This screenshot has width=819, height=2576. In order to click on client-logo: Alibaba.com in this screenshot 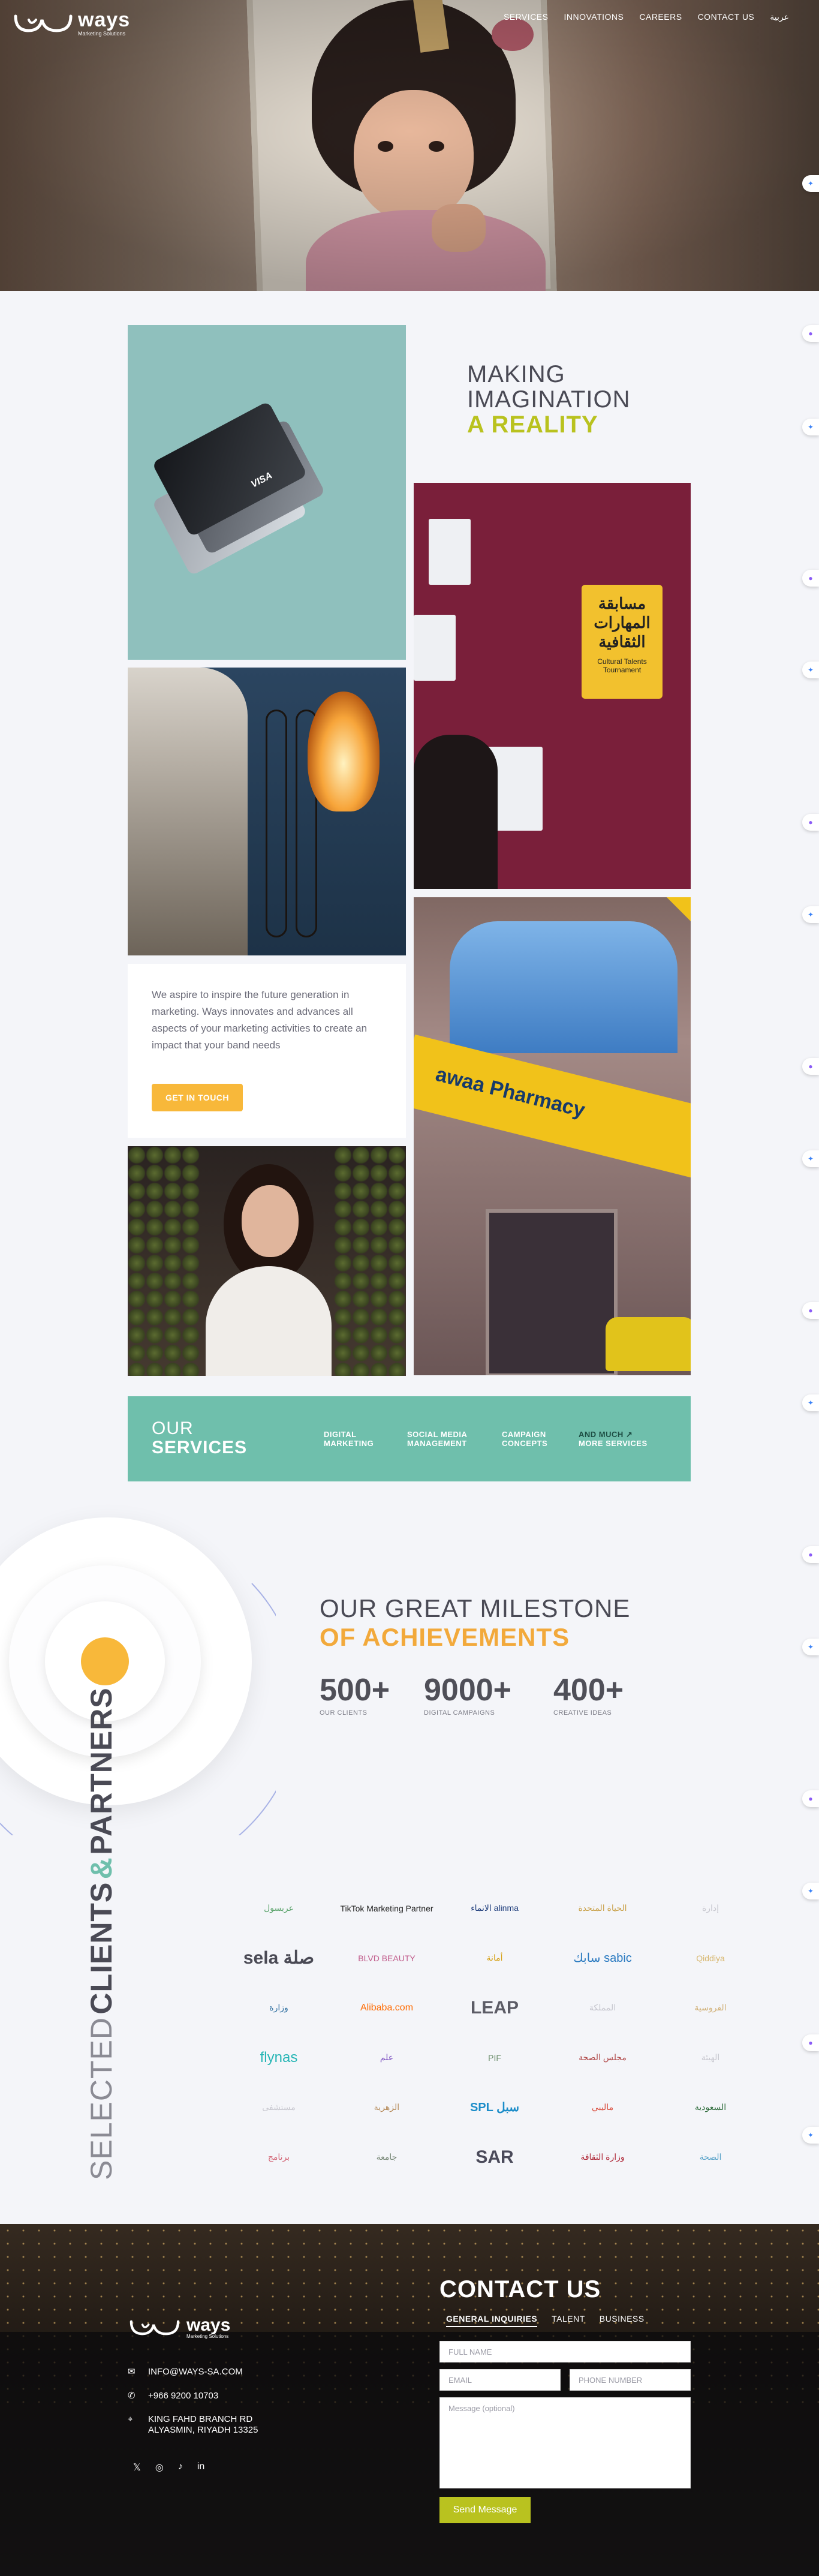, I will do `click(387, 2008)`.